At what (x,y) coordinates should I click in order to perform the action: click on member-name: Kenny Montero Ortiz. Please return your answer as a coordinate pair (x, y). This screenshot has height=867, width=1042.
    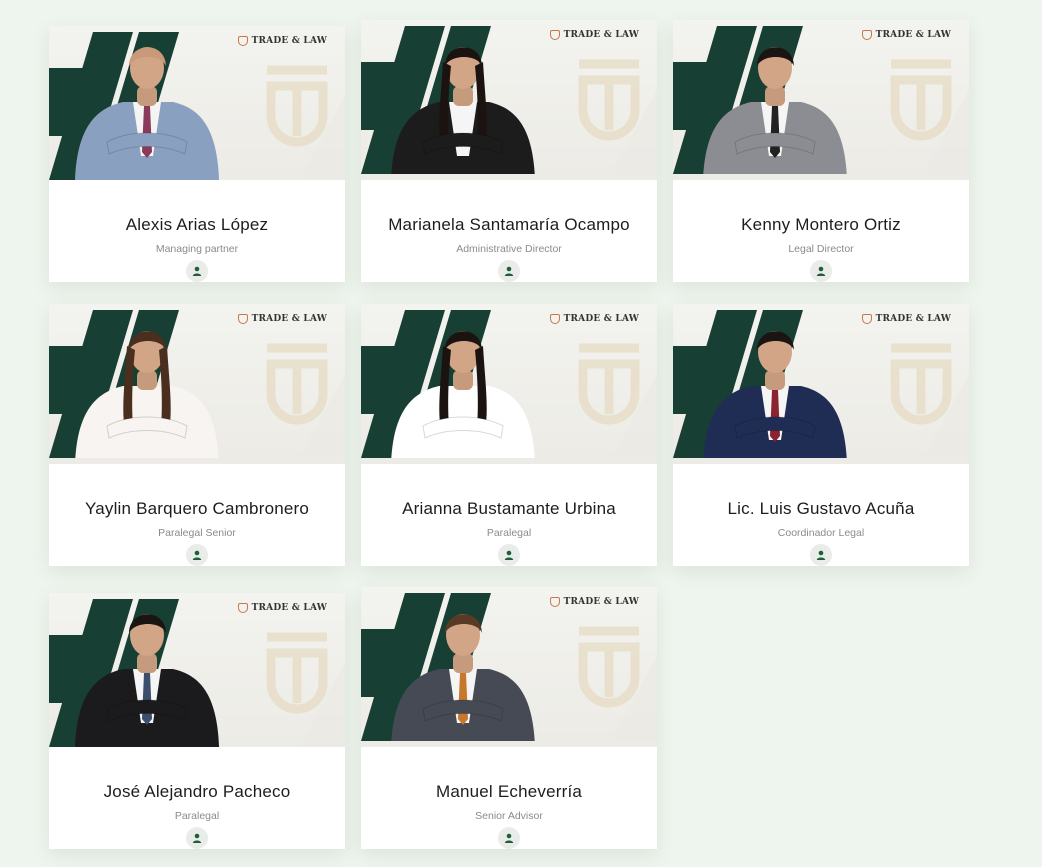
    Looking at the image, I should click on (821, 224).